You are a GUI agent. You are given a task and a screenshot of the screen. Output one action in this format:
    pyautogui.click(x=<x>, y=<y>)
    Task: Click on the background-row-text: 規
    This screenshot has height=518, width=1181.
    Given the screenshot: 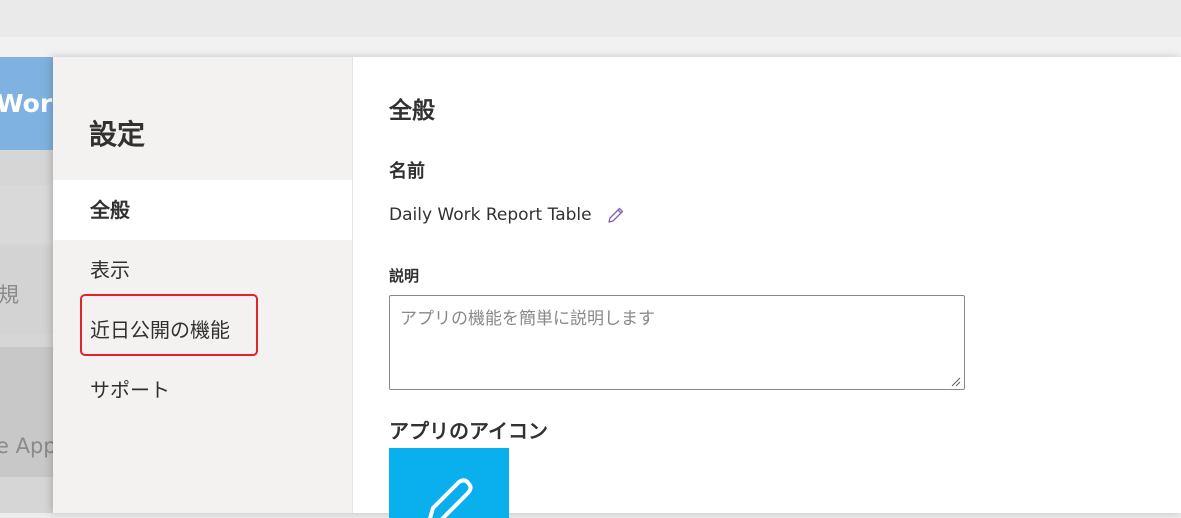 What is the action you would take?
    pyautogui.click(x=9, y=295)
    